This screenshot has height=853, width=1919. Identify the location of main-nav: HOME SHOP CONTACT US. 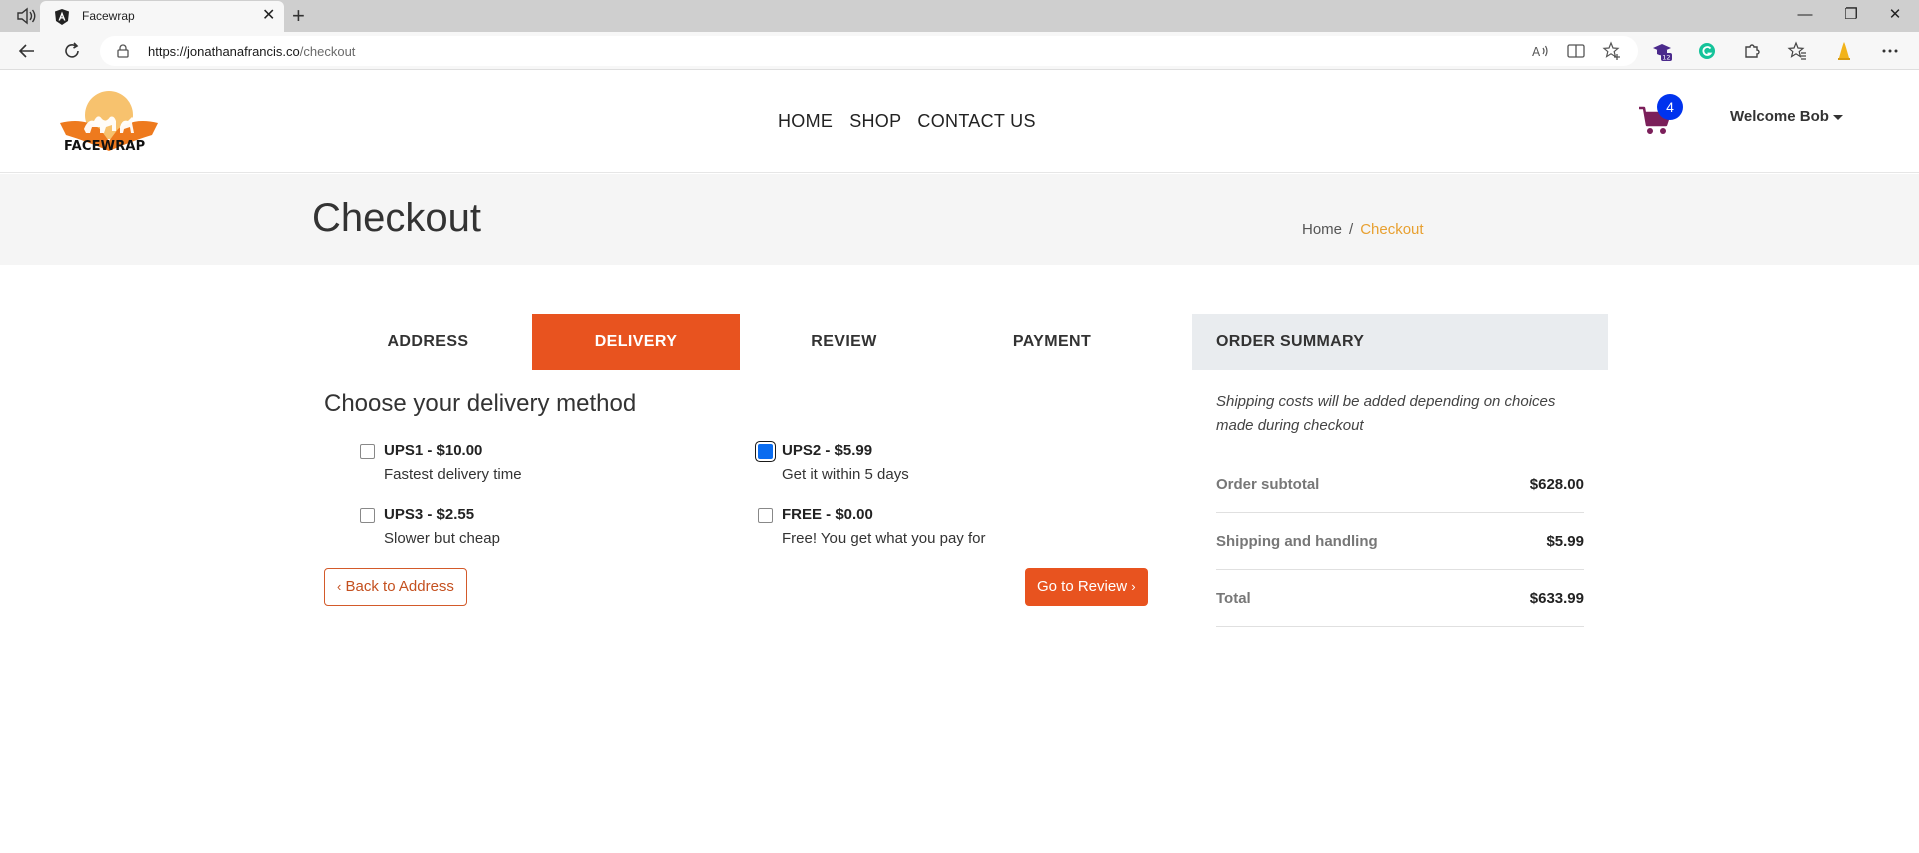
(907, 121).